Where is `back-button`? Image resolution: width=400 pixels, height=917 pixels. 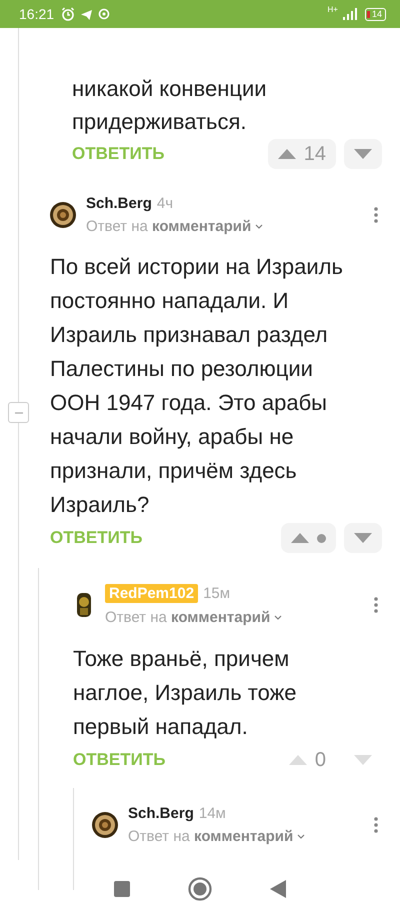 back-button is located at coordinates (278, 889).